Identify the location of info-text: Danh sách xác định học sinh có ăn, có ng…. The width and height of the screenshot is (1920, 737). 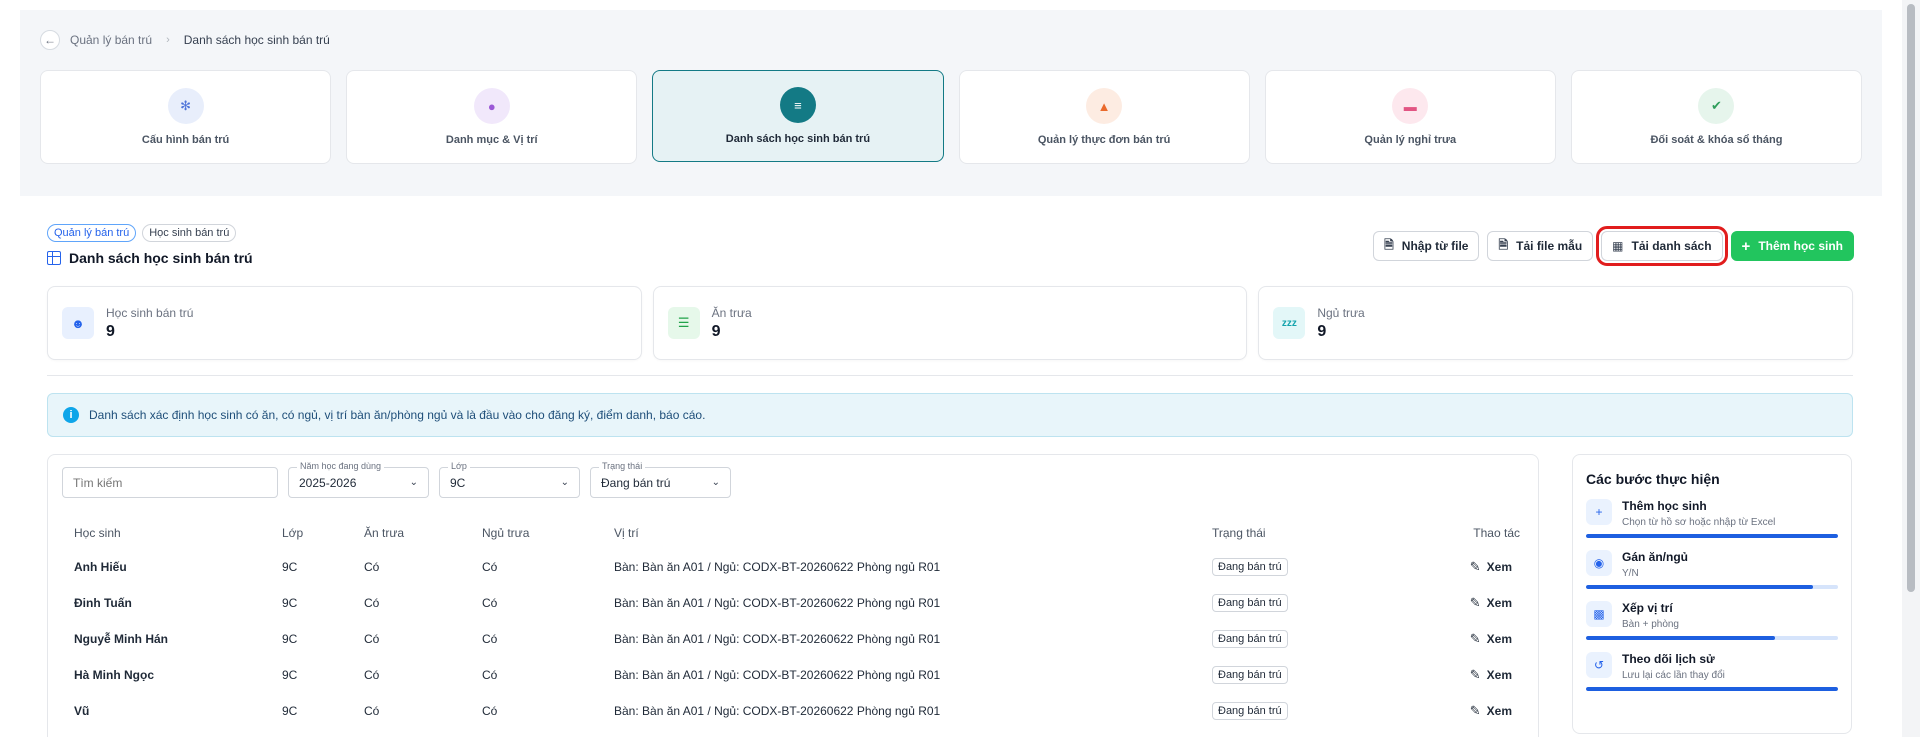
(397, 415).